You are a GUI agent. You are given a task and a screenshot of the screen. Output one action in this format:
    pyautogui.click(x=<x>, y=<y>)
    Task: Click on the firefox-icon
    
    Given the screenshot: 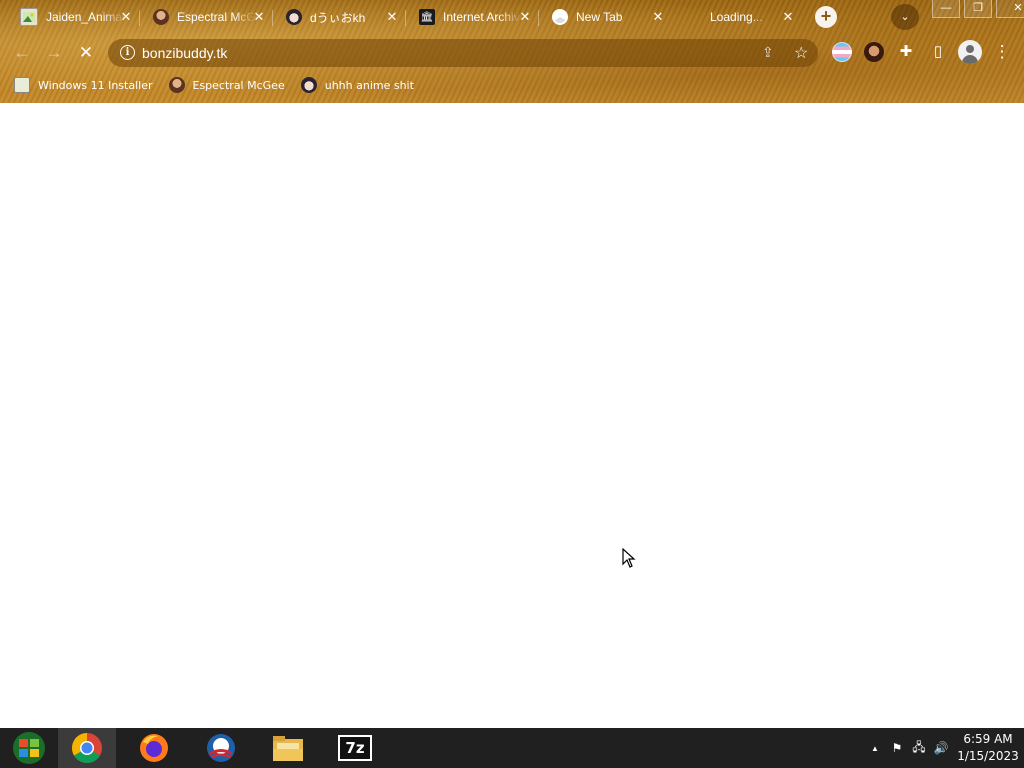 What is the action you would take?
    pyautogui.click(x=154, y=748)
    